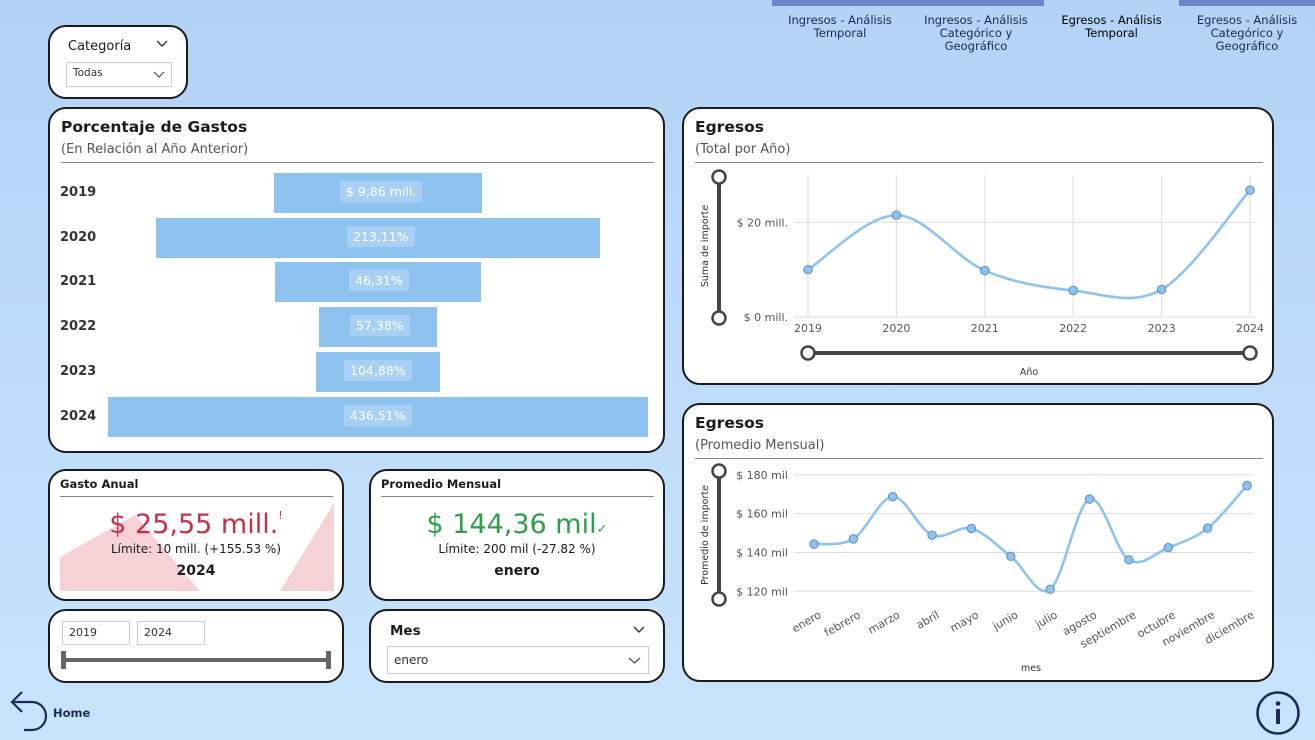 Image resolution: width=1315 pixels, height=740 pixels. What do you see at coordinates (72, 713) in the screenshot?
I see `home-label: Home` at bounding box center [72, 713].